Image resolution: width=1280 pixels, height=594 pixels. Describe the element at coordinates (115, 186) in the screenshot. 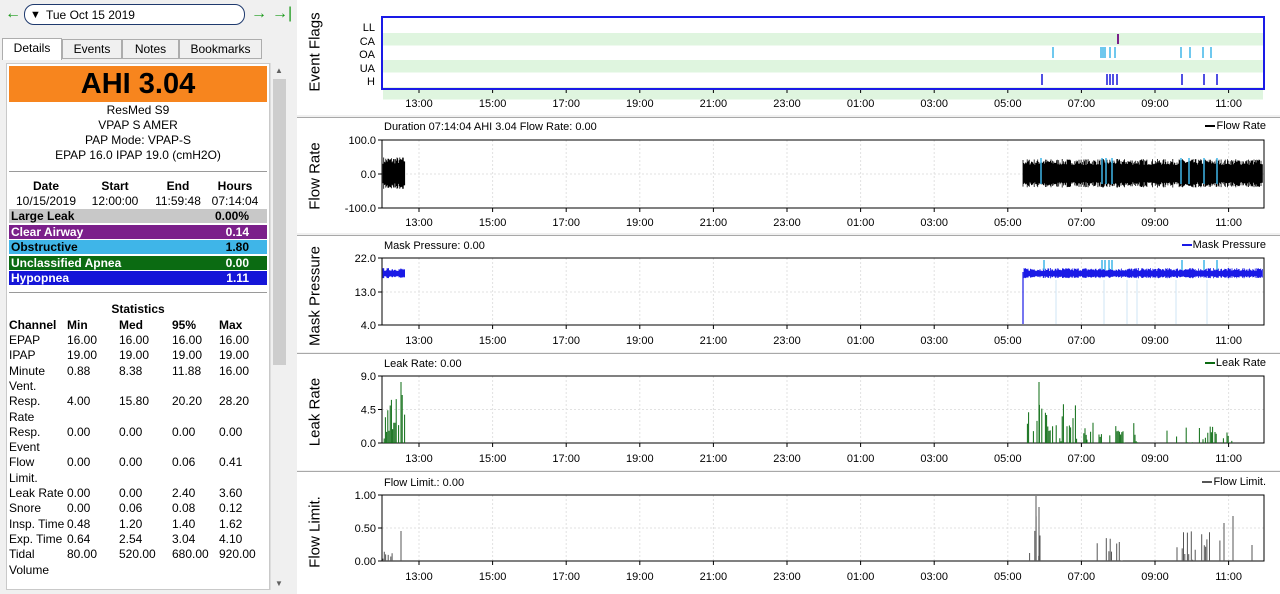

I see `session-header-start: Start` at that location.